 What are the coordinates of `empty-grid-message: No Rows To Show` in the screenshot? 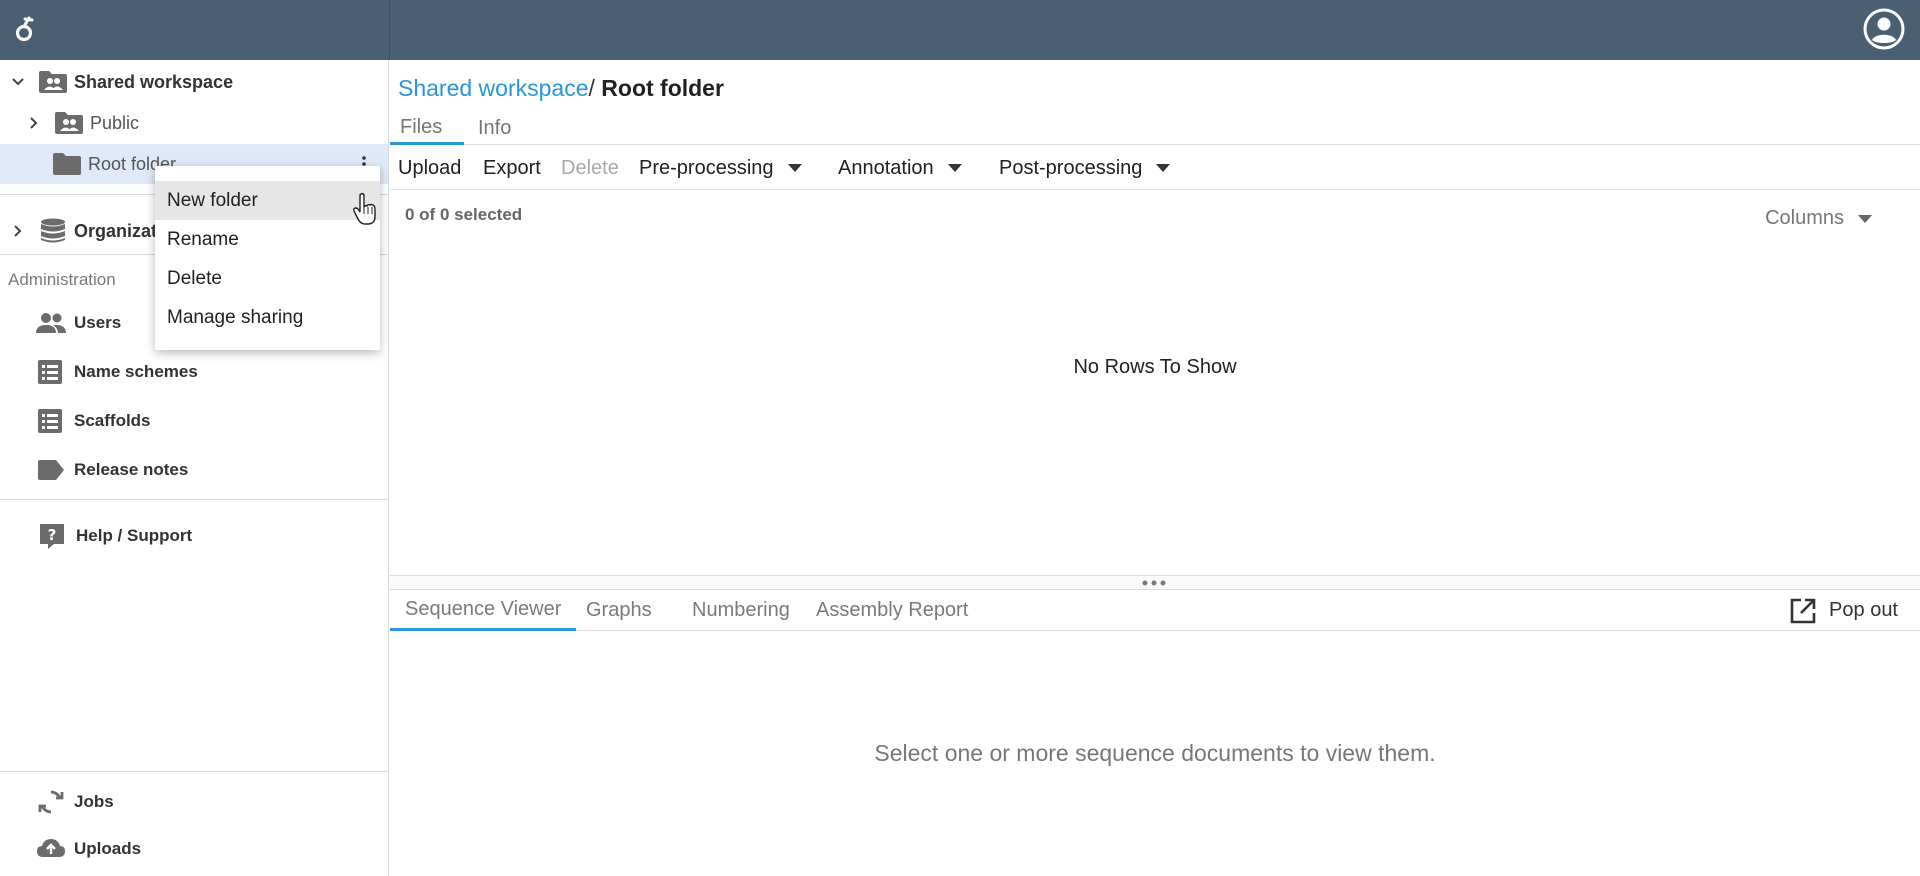 It's located at (1155, 367).